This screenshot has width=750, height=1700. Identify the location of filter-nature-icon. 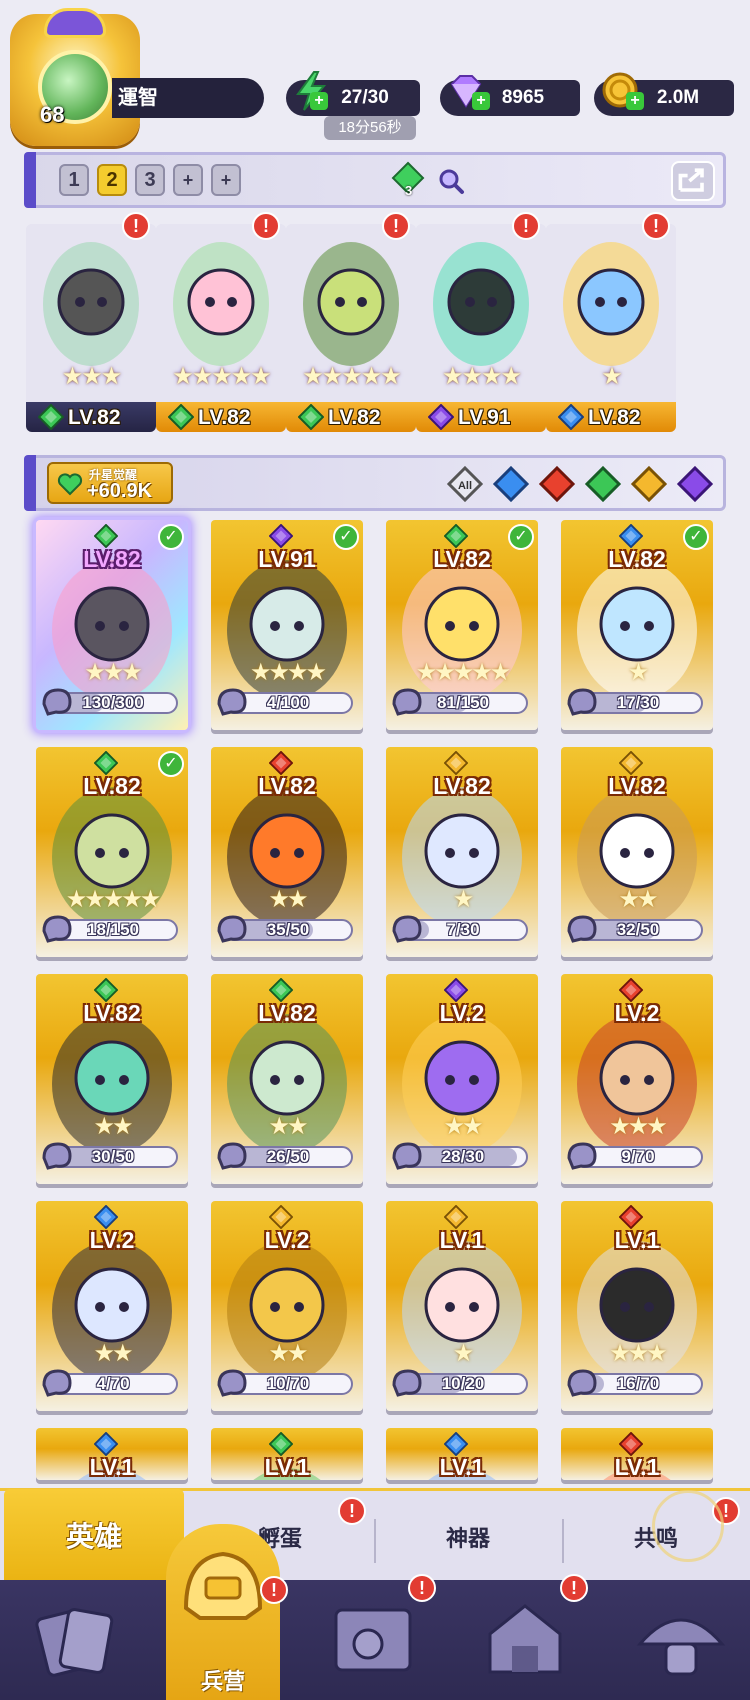
(603, 484).